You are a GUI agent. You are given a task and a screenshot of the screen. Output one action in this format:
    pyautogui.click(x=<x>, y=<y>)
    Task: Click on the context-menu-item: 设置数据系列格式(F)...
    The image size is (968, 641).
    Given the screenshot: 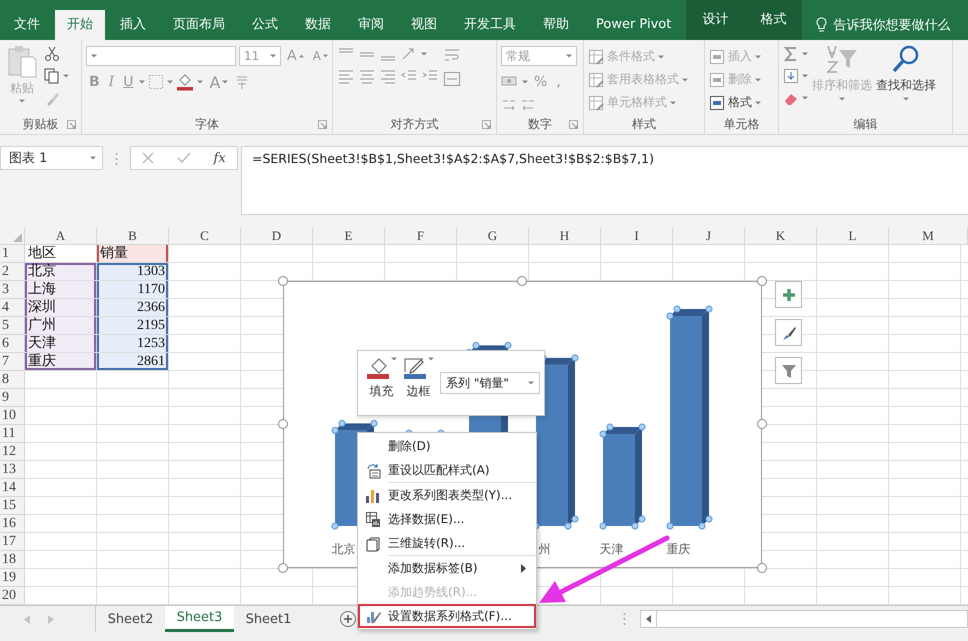 What is the action you would take?
    pyautogui.click(x=447, y=616)
    